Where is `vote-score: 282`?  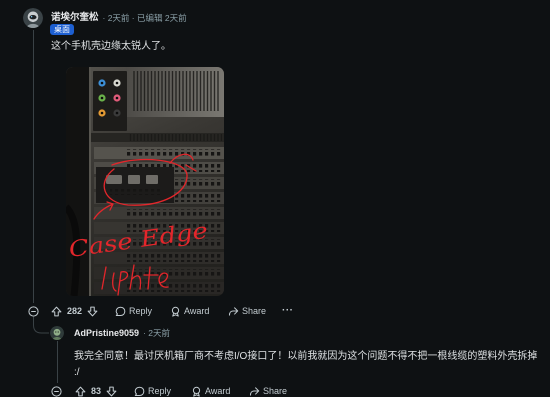
vote-score: 282 is located at coordinates (75, 311).